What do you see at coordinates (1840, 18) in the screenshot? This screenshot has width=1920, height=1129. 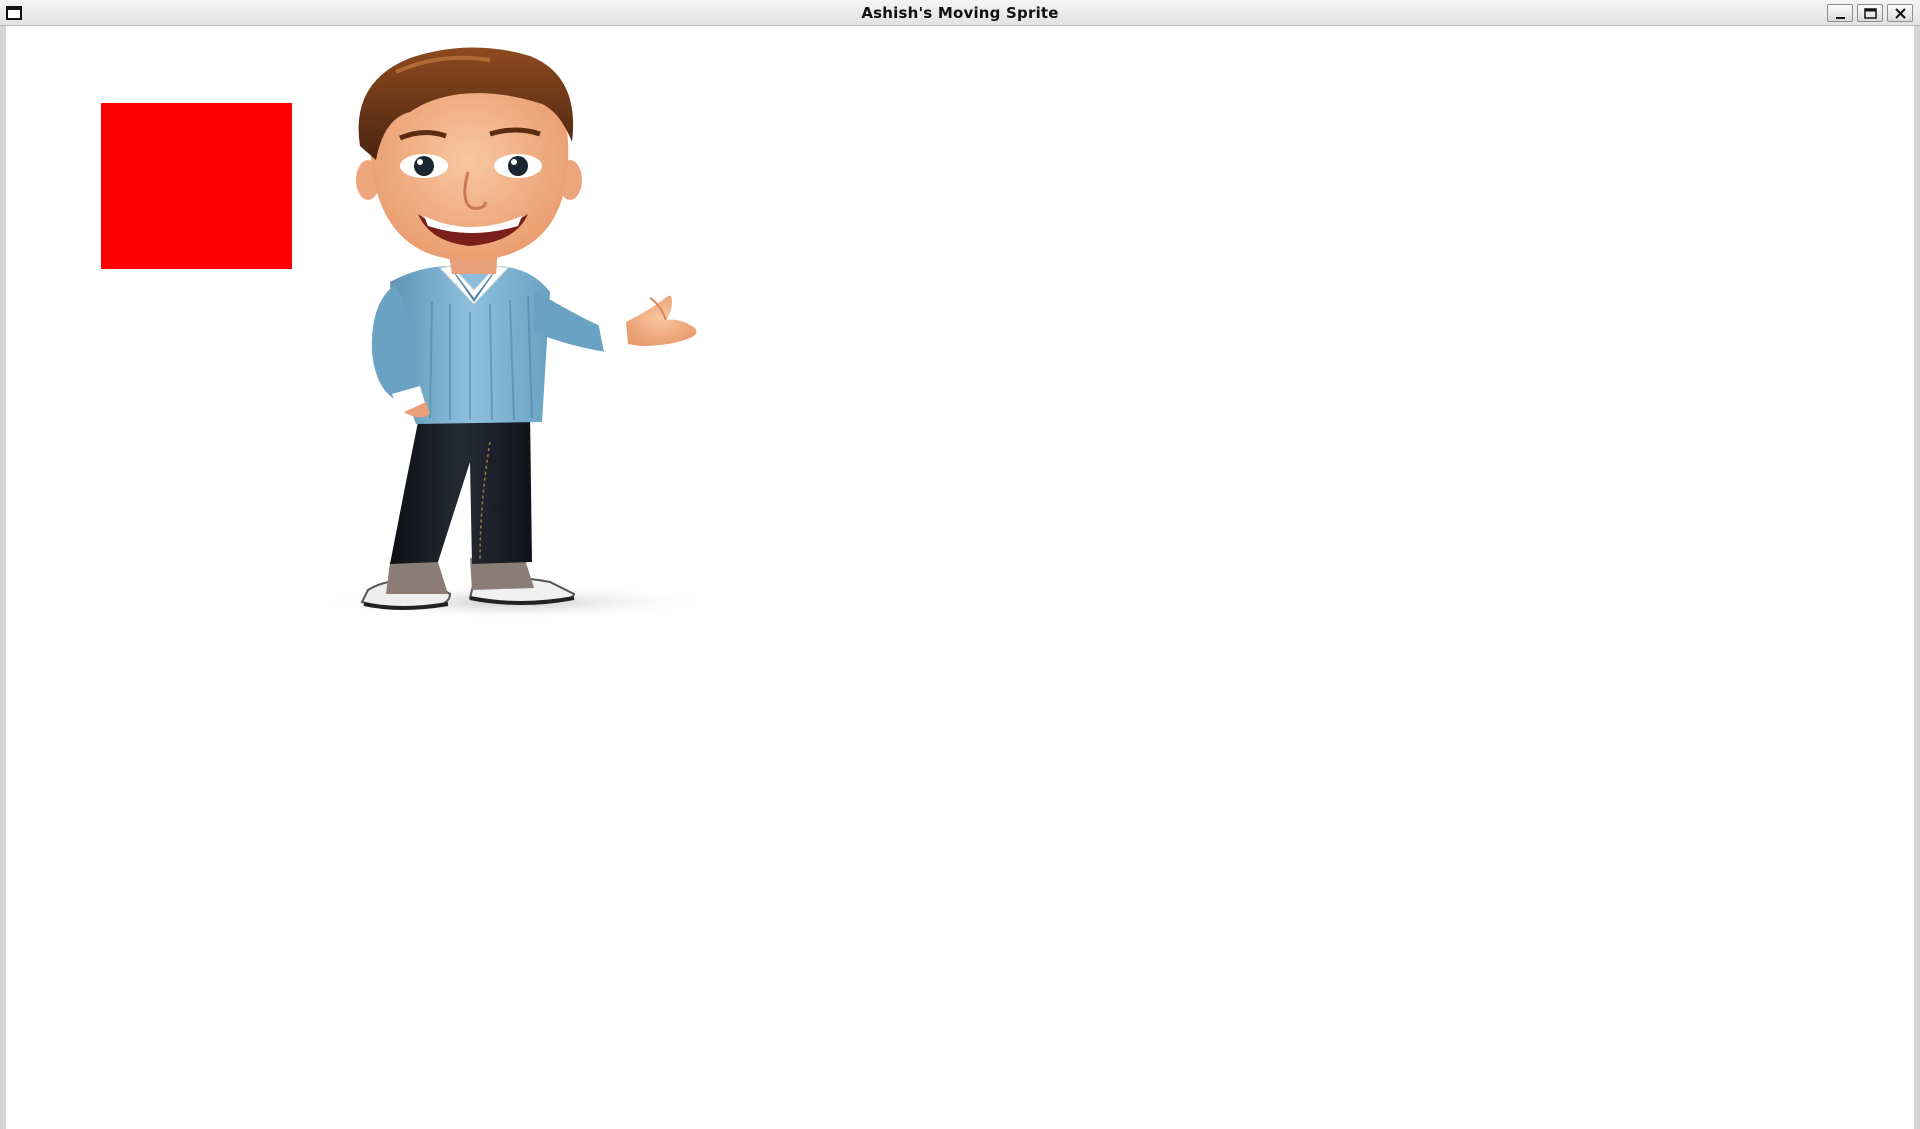 I see `minimize-icon` at bounding box center [1840, 18].